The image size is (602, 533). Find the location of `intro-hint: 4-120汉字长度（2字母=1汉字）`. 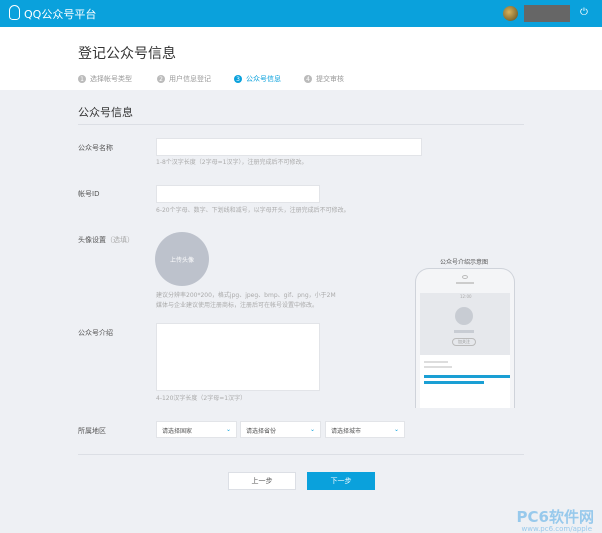

intro-hint: 4-120汉字长度（2字母=1汉字） is located at coordinates (201, 398).